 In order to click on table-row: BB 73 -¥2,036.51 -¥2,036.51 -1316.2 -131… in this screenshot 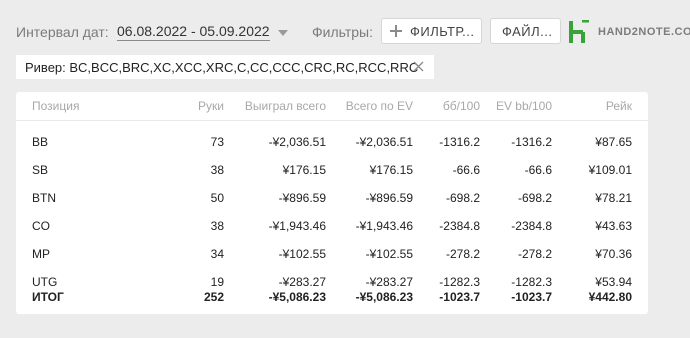, I will do `click(332, 135)`.